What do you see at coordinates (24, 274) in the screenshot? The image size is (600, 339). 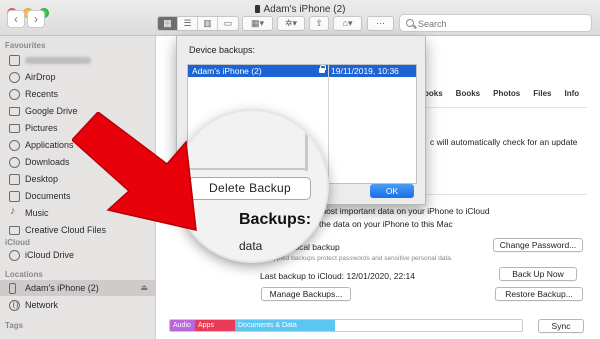 I see `locations-header: Locations` at bounding box center [24, 274].